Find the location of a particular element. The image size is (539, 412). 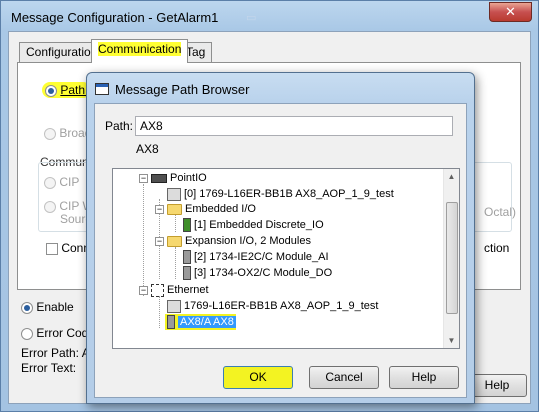

enable-label: Enable is located at coordinates (55, 307).